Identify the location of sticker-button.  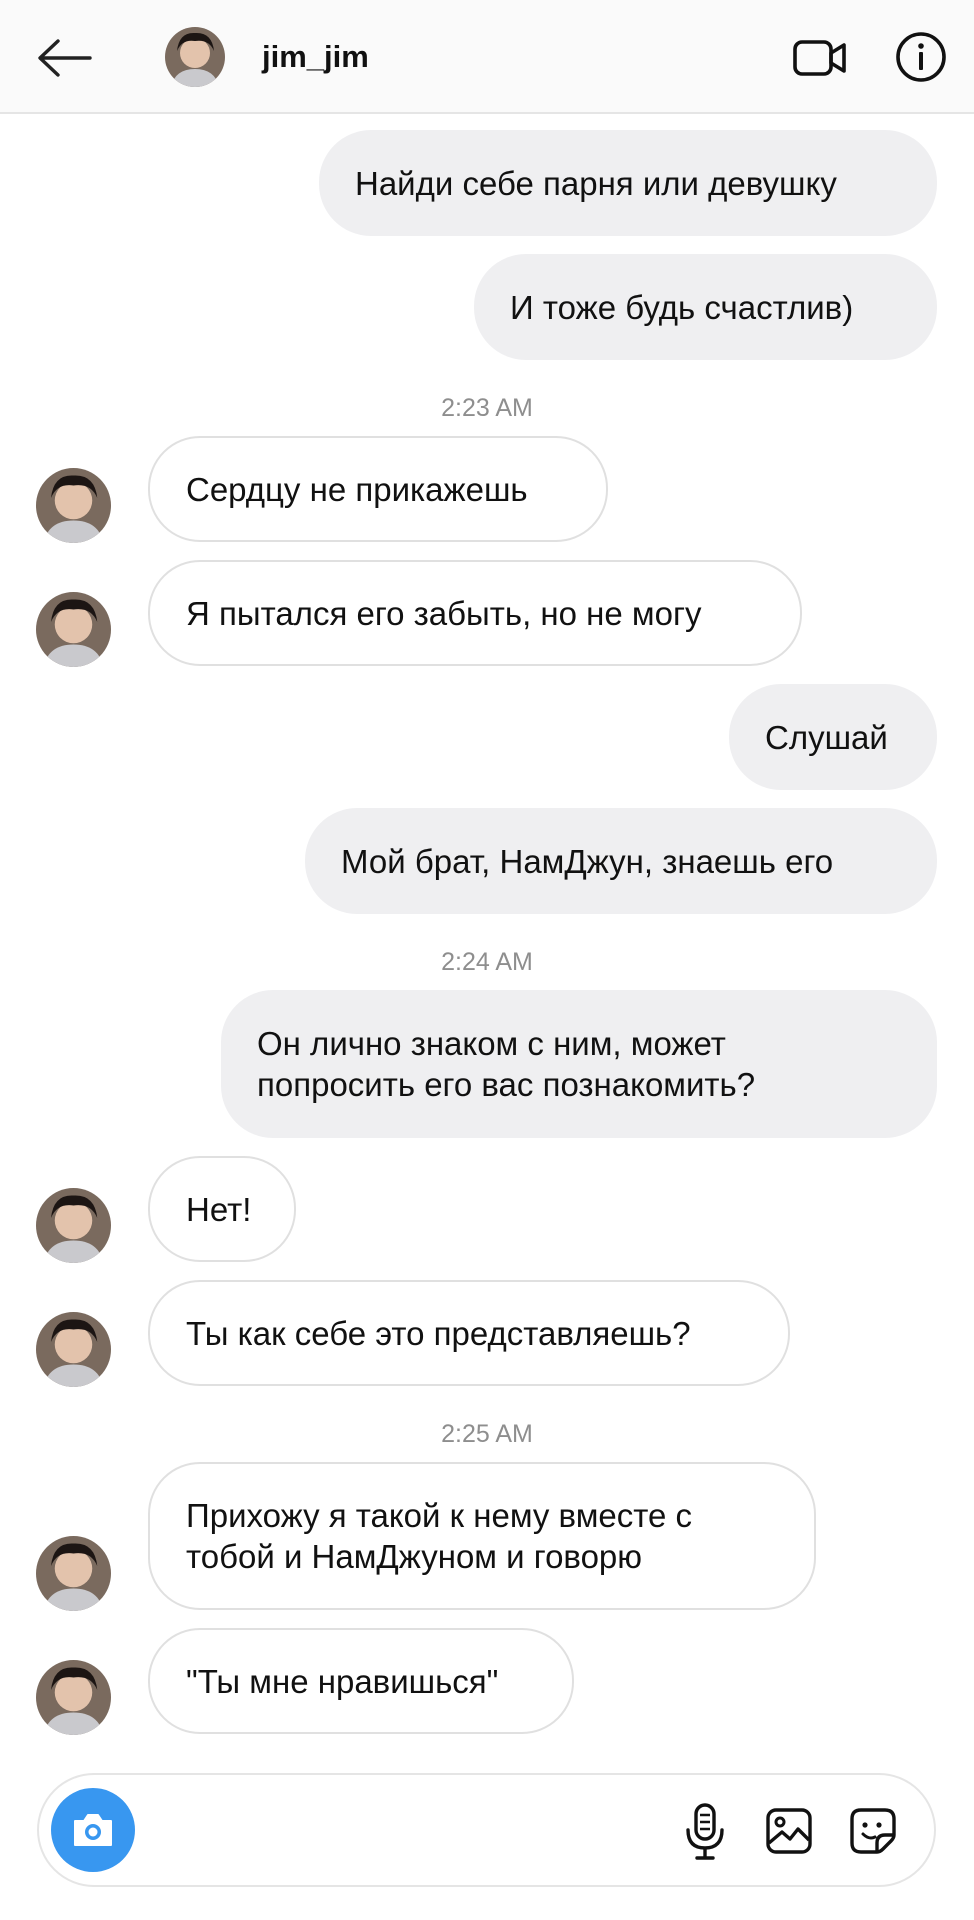
(873, 1831).